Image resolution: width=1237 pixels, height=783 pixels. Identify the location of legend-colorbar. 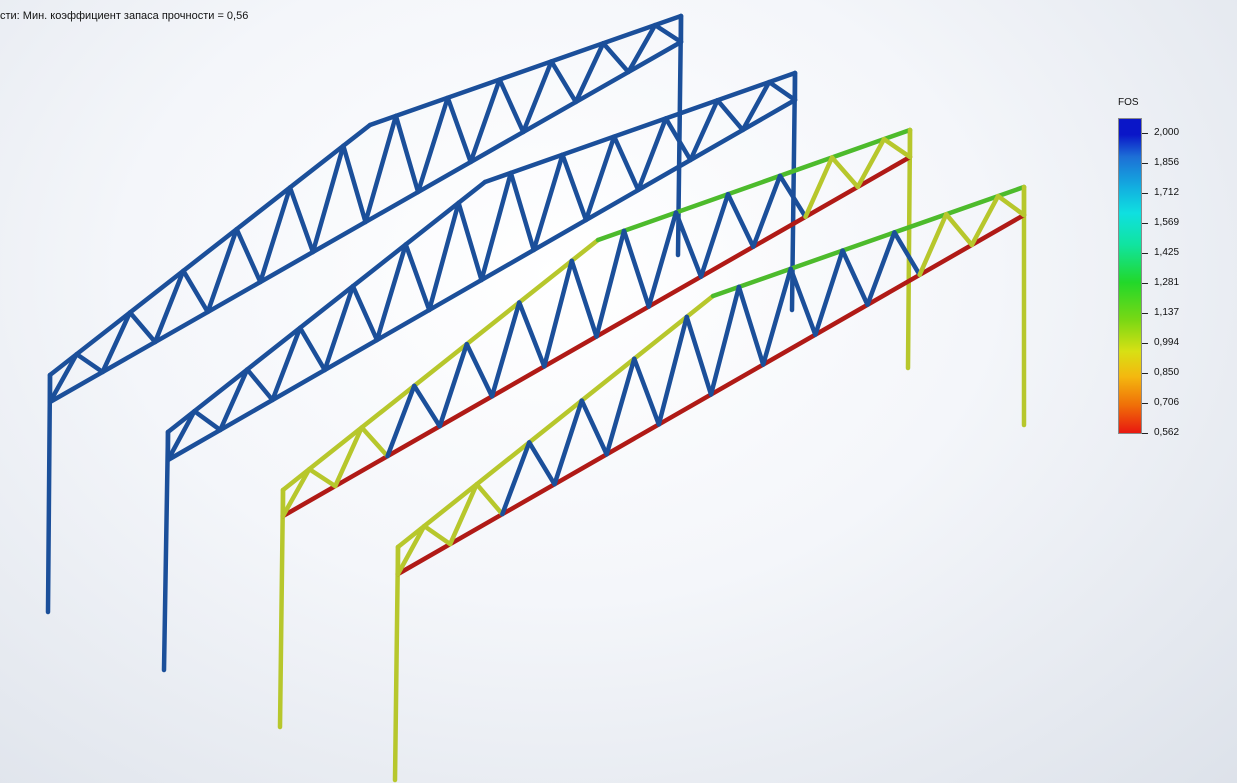
(1130, 276).